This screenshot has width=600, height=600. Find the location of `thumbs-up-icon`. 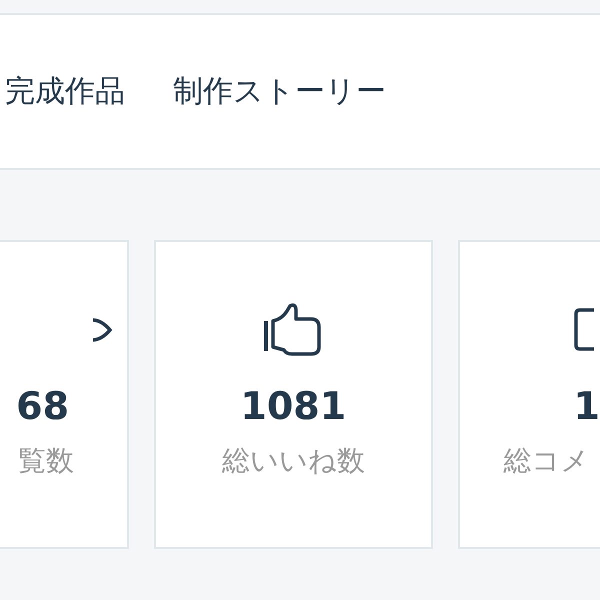

thumbs-up-icon is located at coordinates (293, 330).